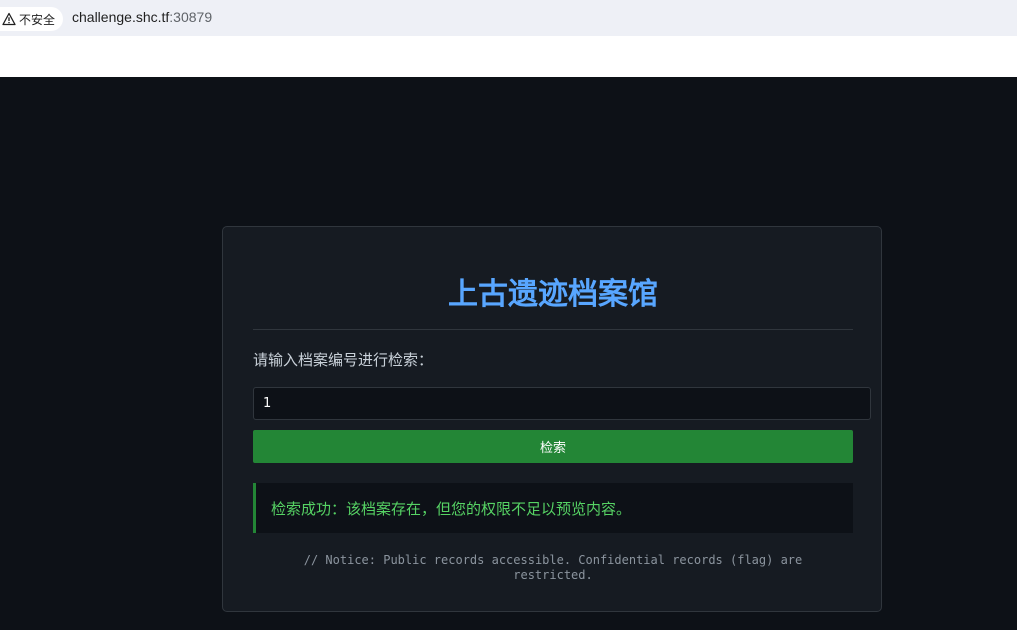 This screenshot has width=1017, height=630. What do you see at coordinates (191, 17) in the screenshot?
I see `url-port: :30879` at bounding box center [191, 17].